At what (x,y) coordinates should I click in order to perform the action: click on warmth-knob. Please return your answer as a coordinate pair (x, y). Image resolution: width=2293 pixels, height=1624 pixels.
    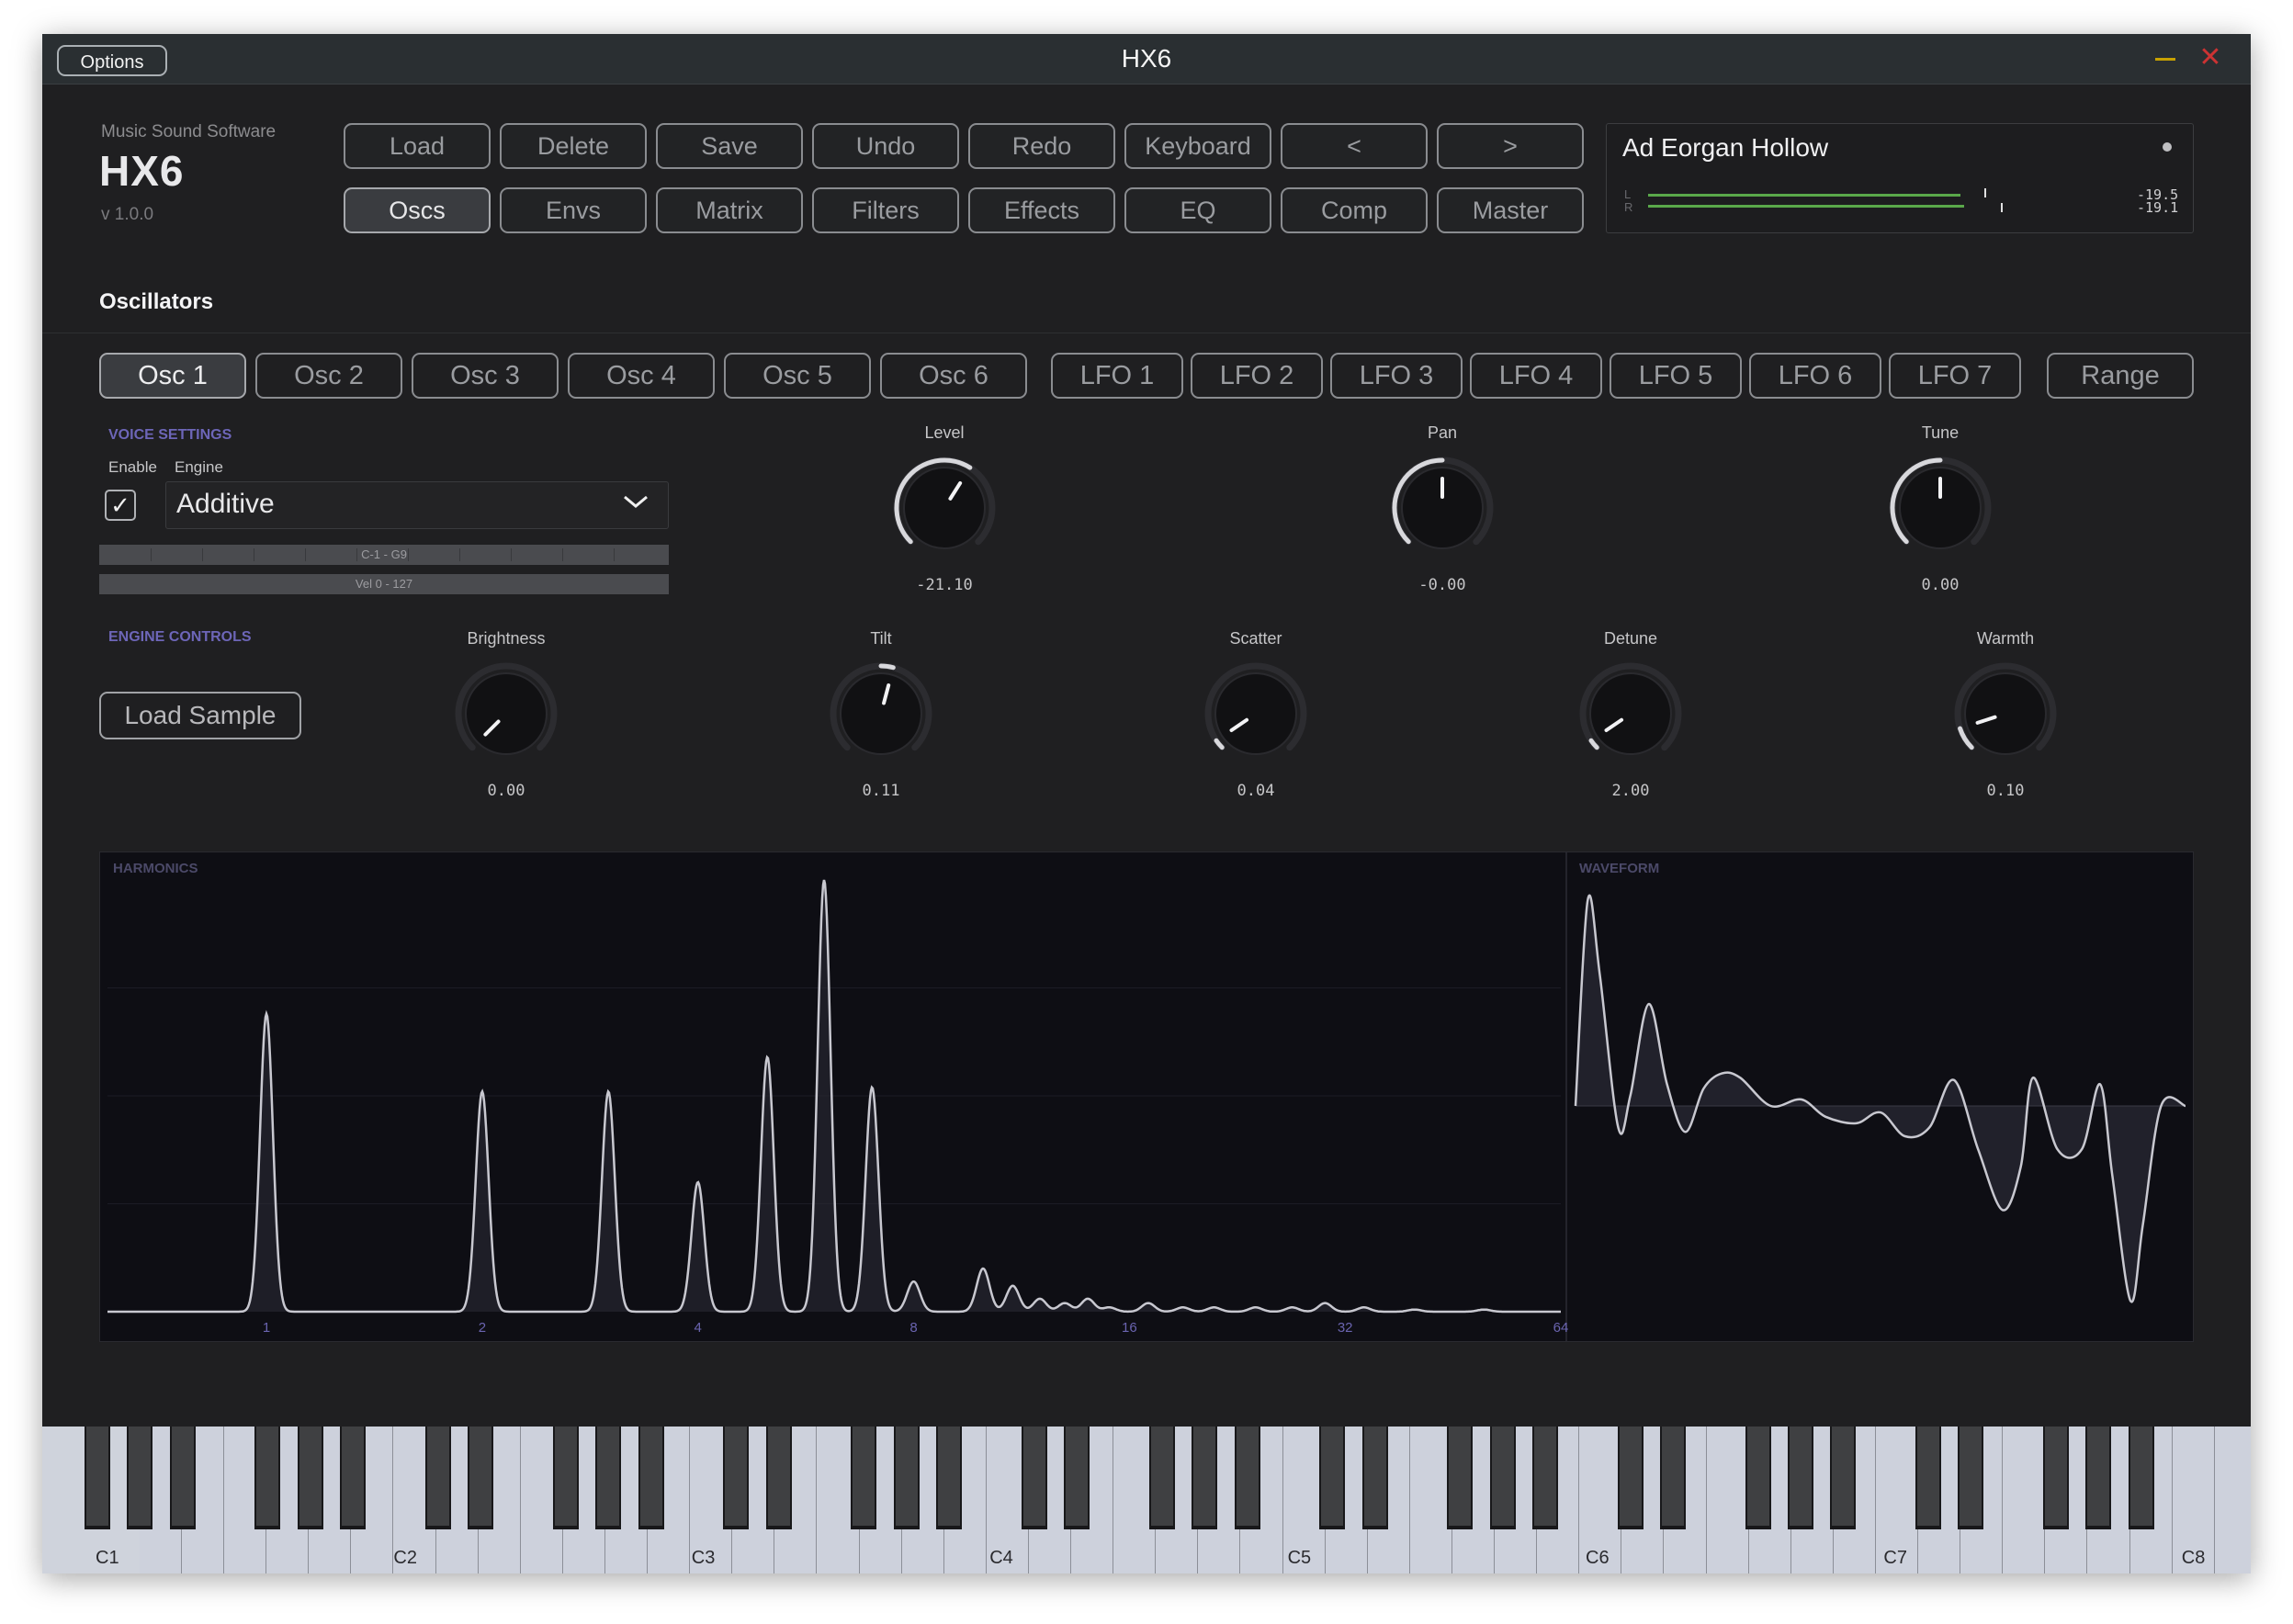
    Looking at the image, I should click on (2005, 716).